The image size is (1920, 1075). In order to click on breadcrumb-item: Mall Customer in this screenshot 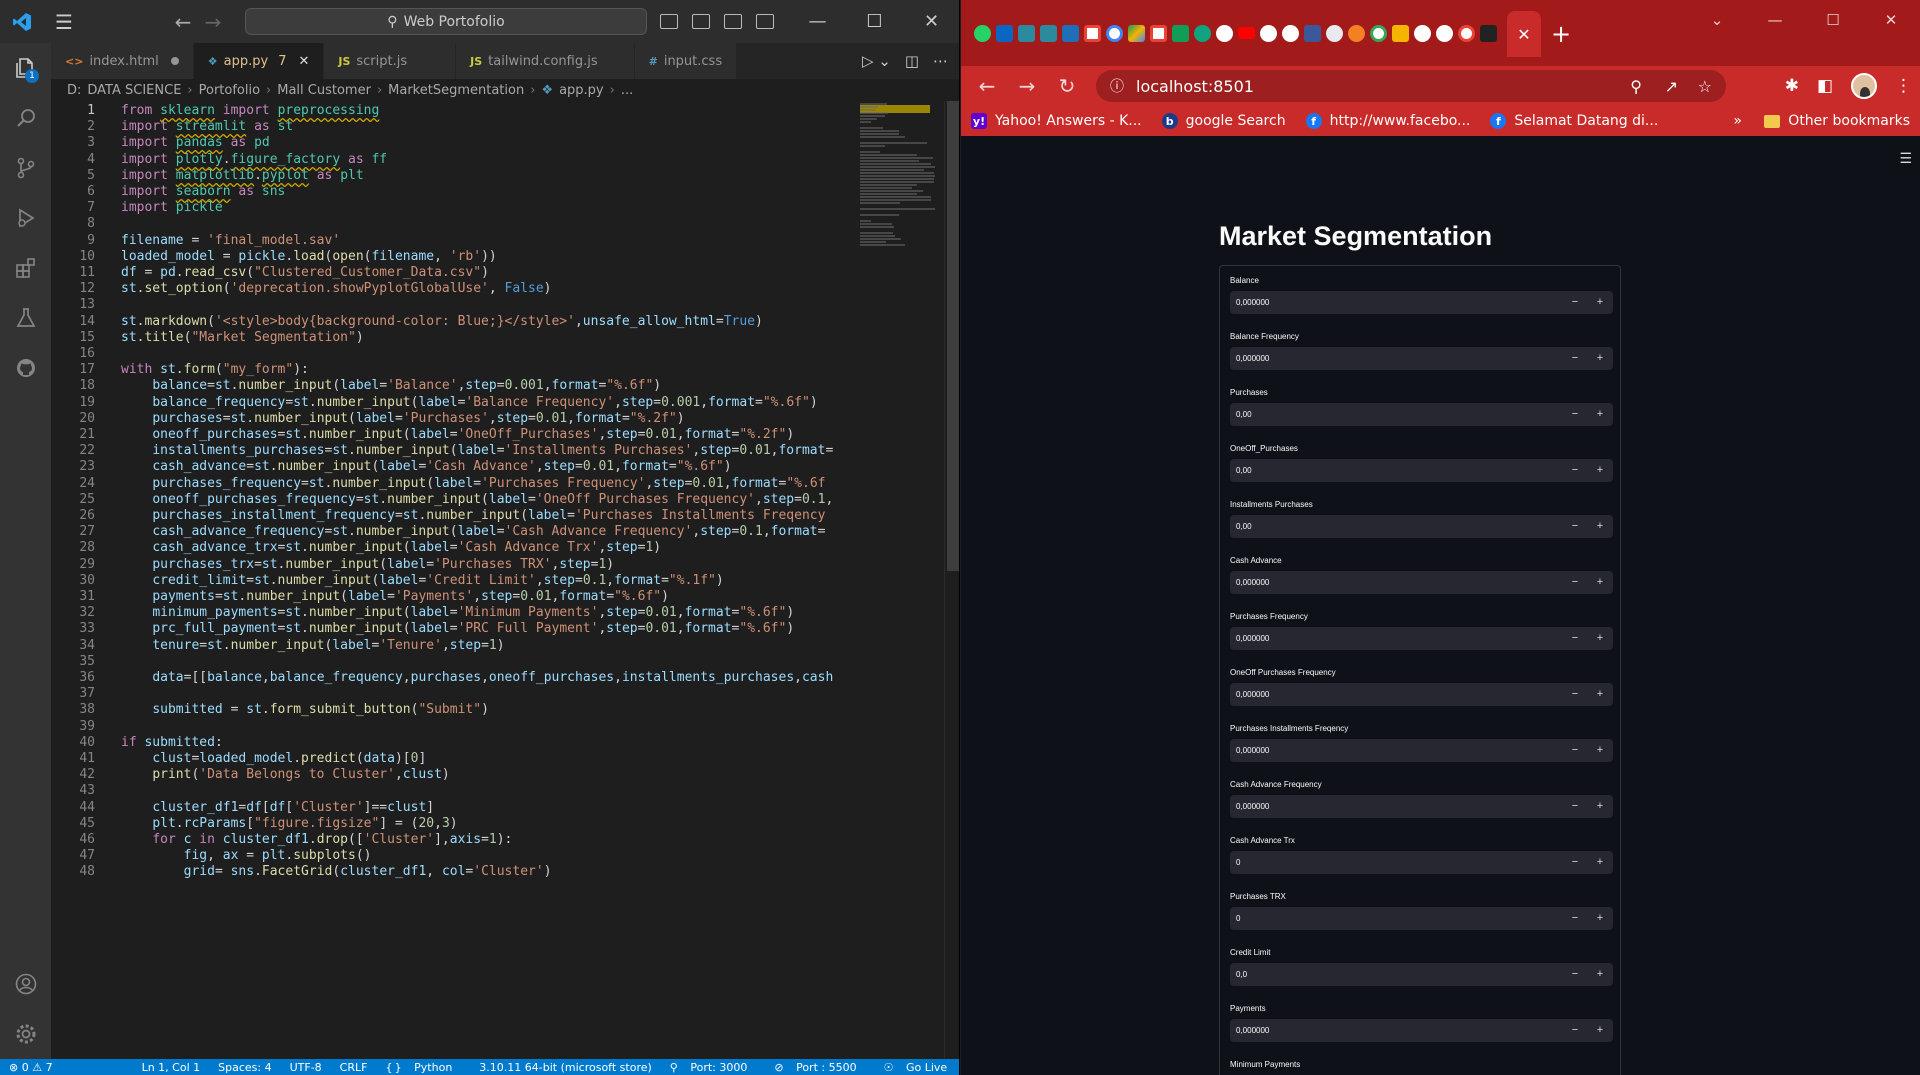, I will do `click(324, 90)`.